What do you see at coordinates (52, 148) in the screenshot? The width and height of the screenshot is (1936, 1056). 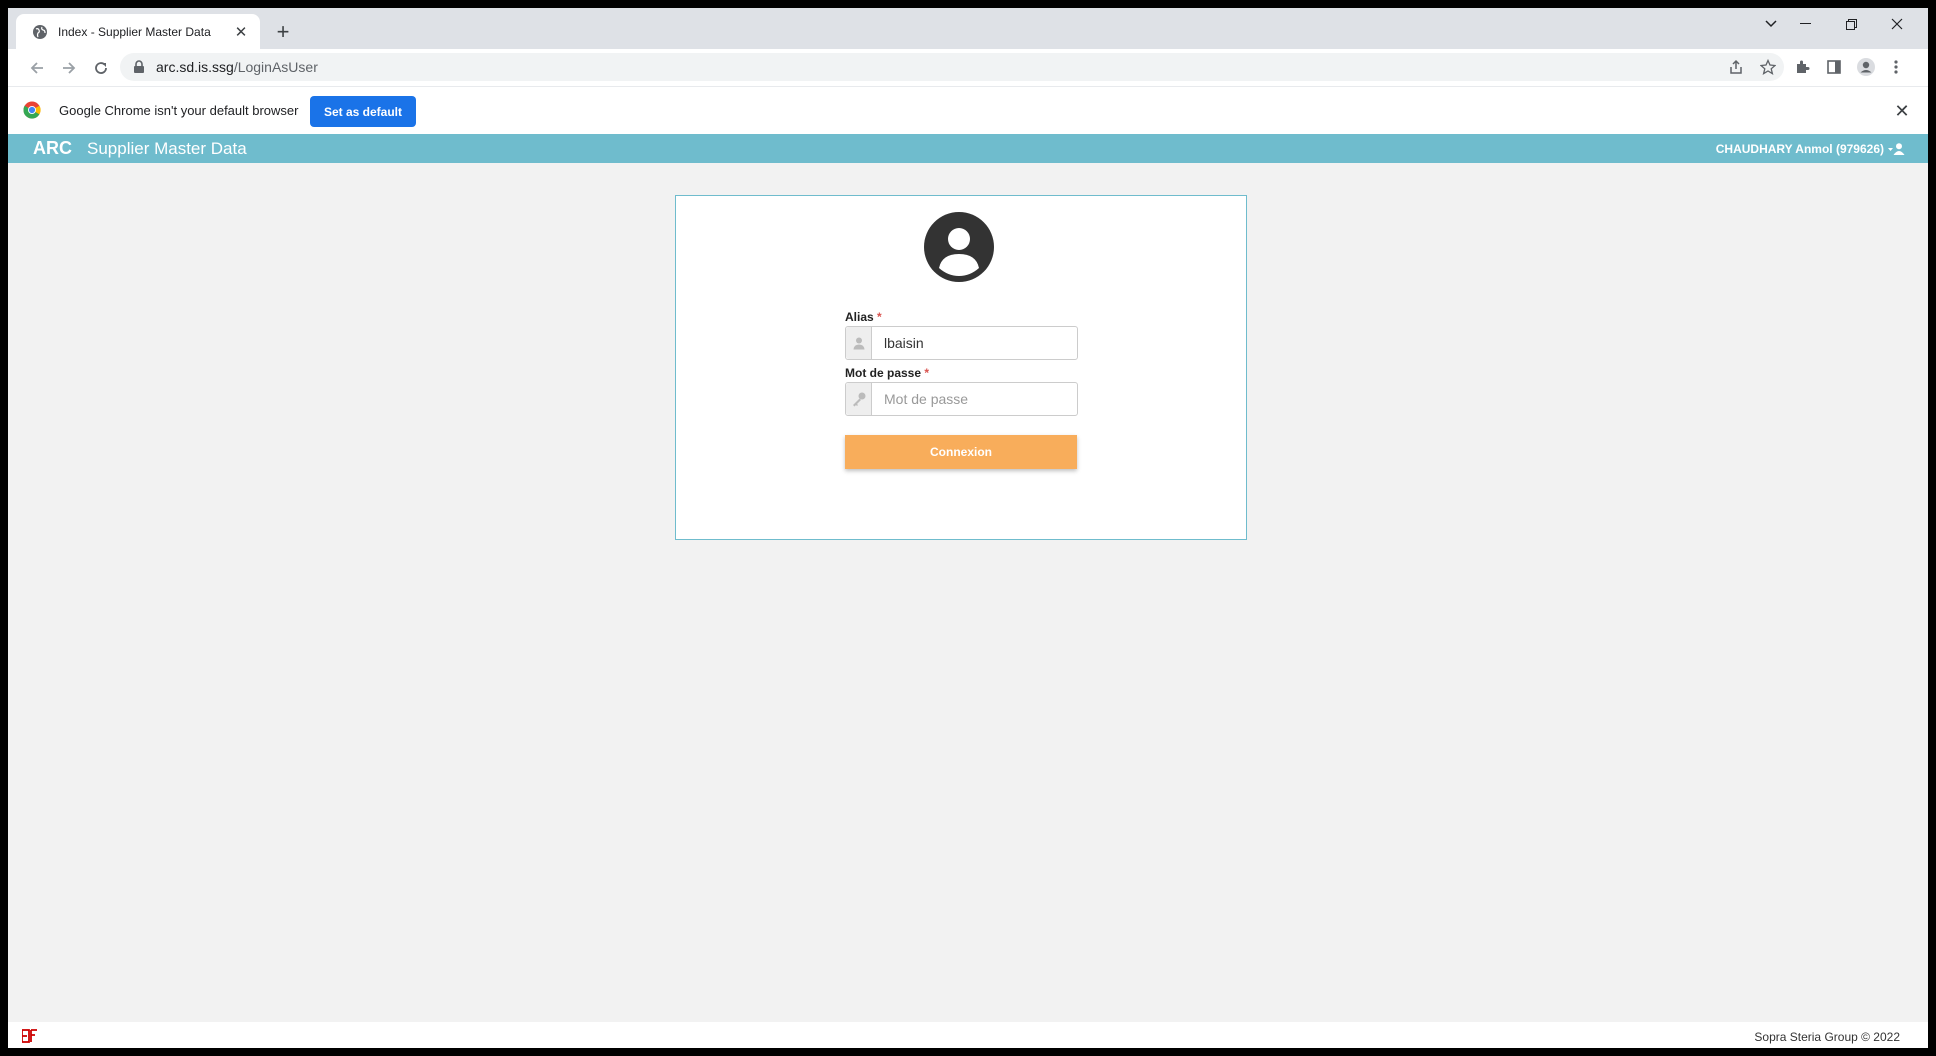 I see `app-brand: ARC` at bounding box center [52, 148].